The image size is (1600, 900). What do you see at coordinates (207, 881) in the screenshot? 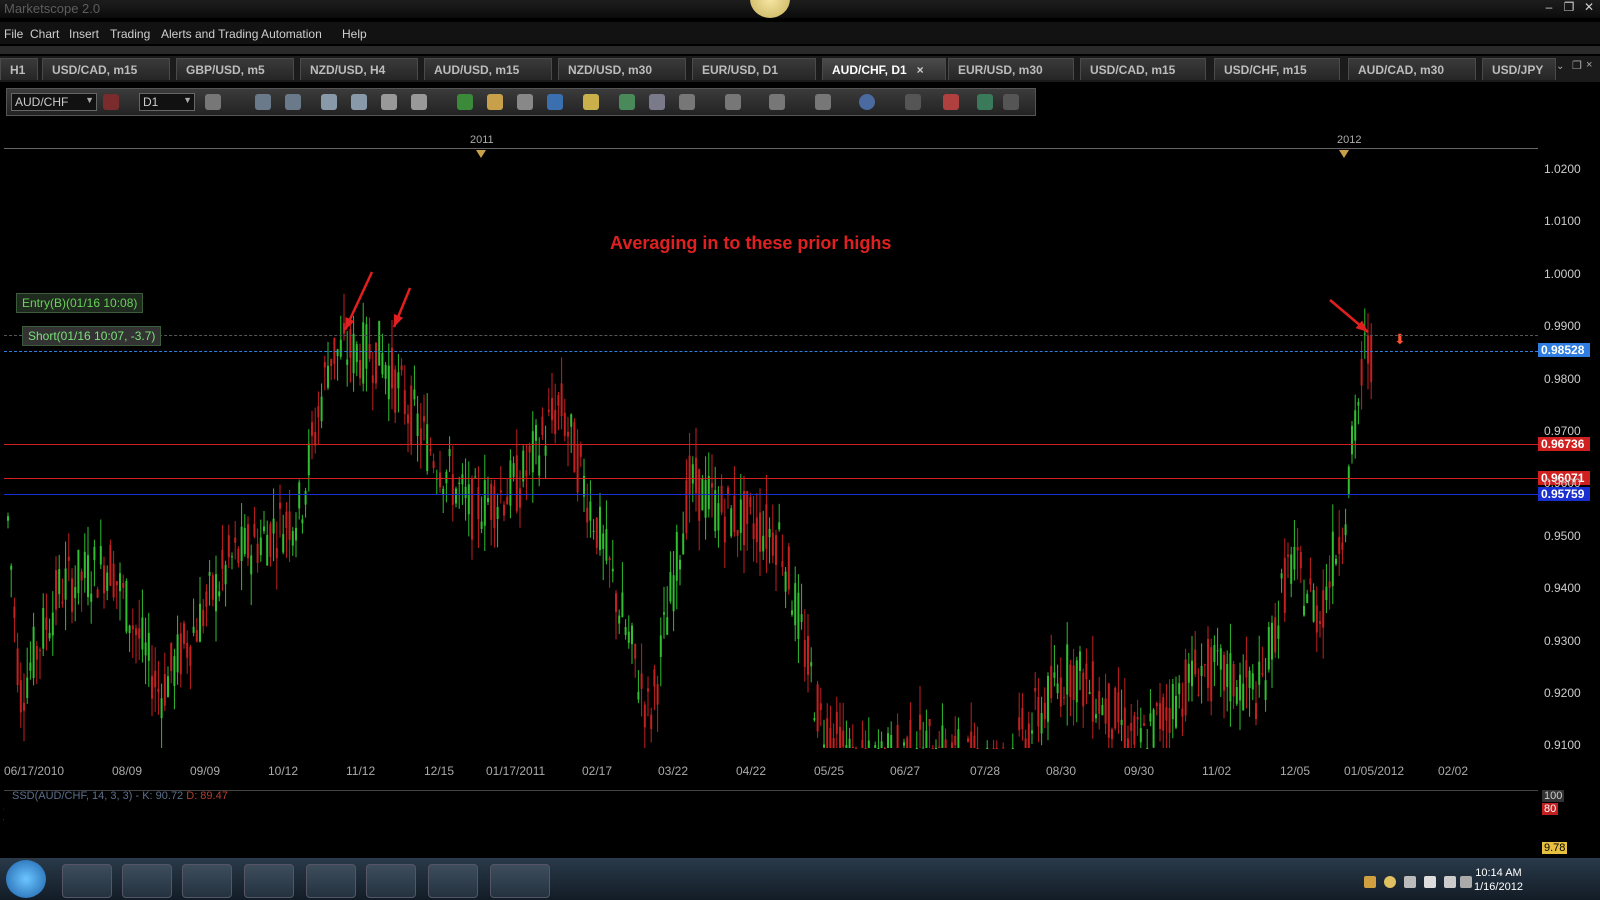
I see `media-player-icon` at bounding box center [207, 881].